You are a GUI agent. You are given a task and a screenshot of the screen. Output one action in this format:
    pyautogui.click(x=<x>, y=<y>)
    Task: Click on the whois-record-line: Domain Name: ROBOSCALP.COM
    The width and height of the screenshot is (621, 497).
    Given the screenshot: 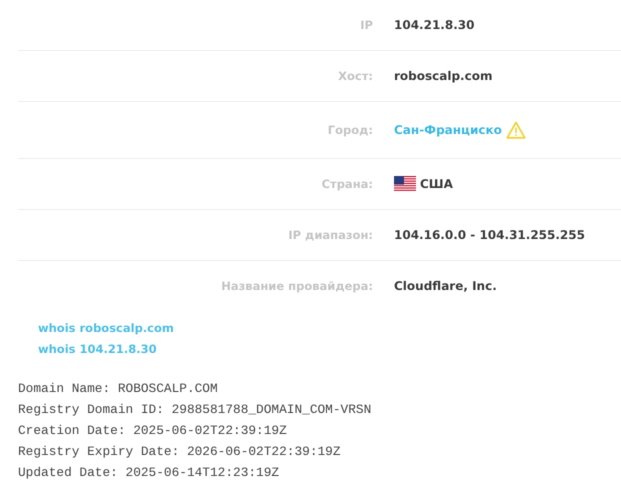 What is the action you would take?
    pyautogui.click(x=118, y=389)
    